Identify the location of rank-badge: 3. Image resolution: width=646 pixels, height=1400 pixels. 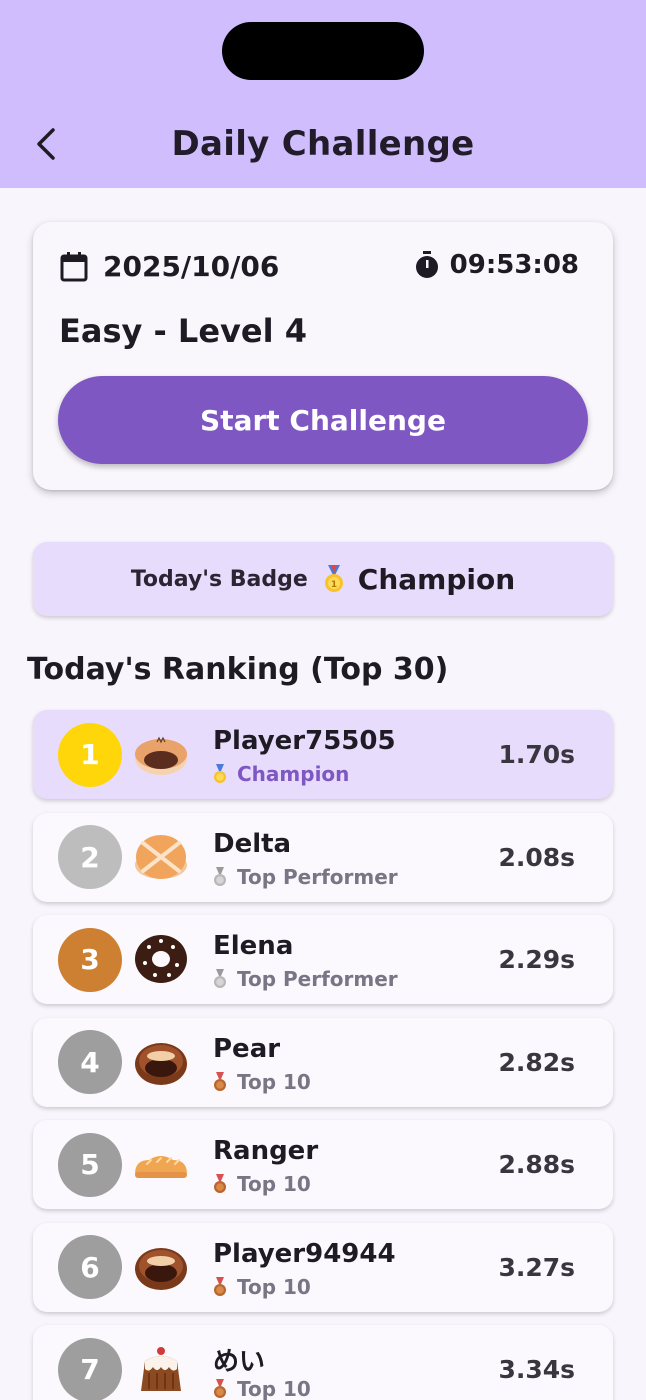
(90, 959).